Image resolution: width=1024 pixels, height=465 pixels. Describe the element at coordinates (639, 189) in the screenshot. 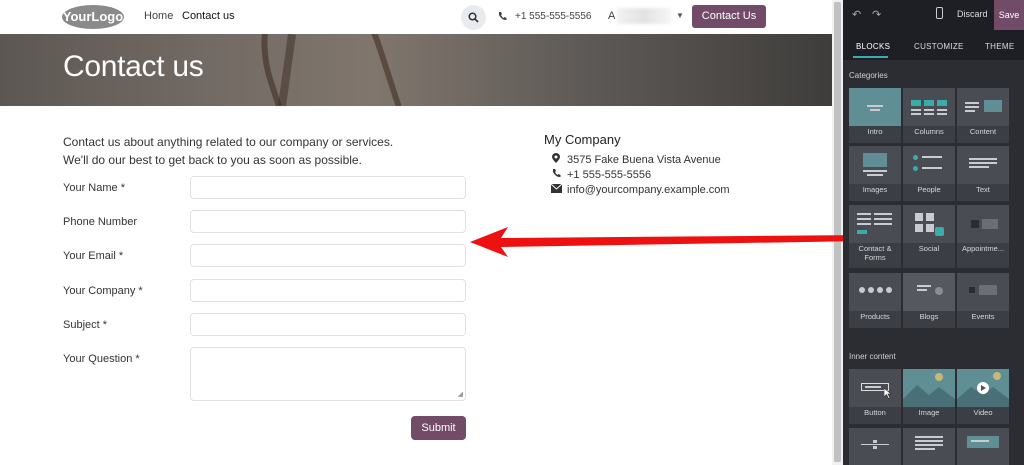

I see `company-email: info@yourcompany.example.com` at that location.